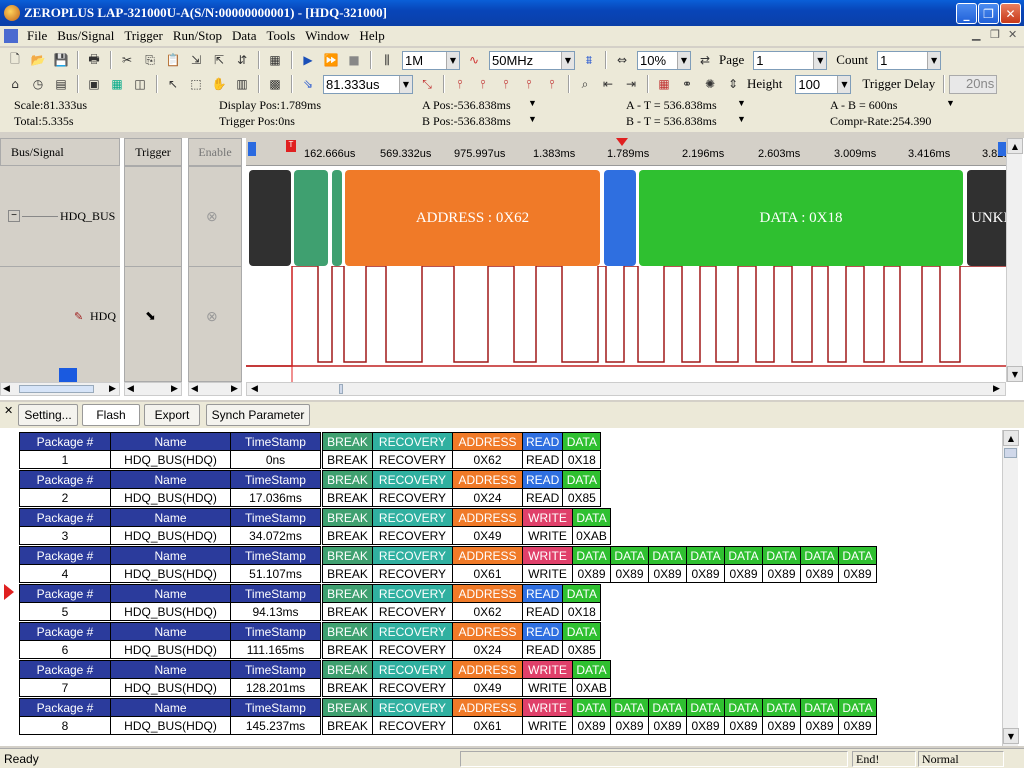 The width and height of the screenshot is (1024, 768). I want to click on mdi-minimize-icon: ▁, so click(976, 34).